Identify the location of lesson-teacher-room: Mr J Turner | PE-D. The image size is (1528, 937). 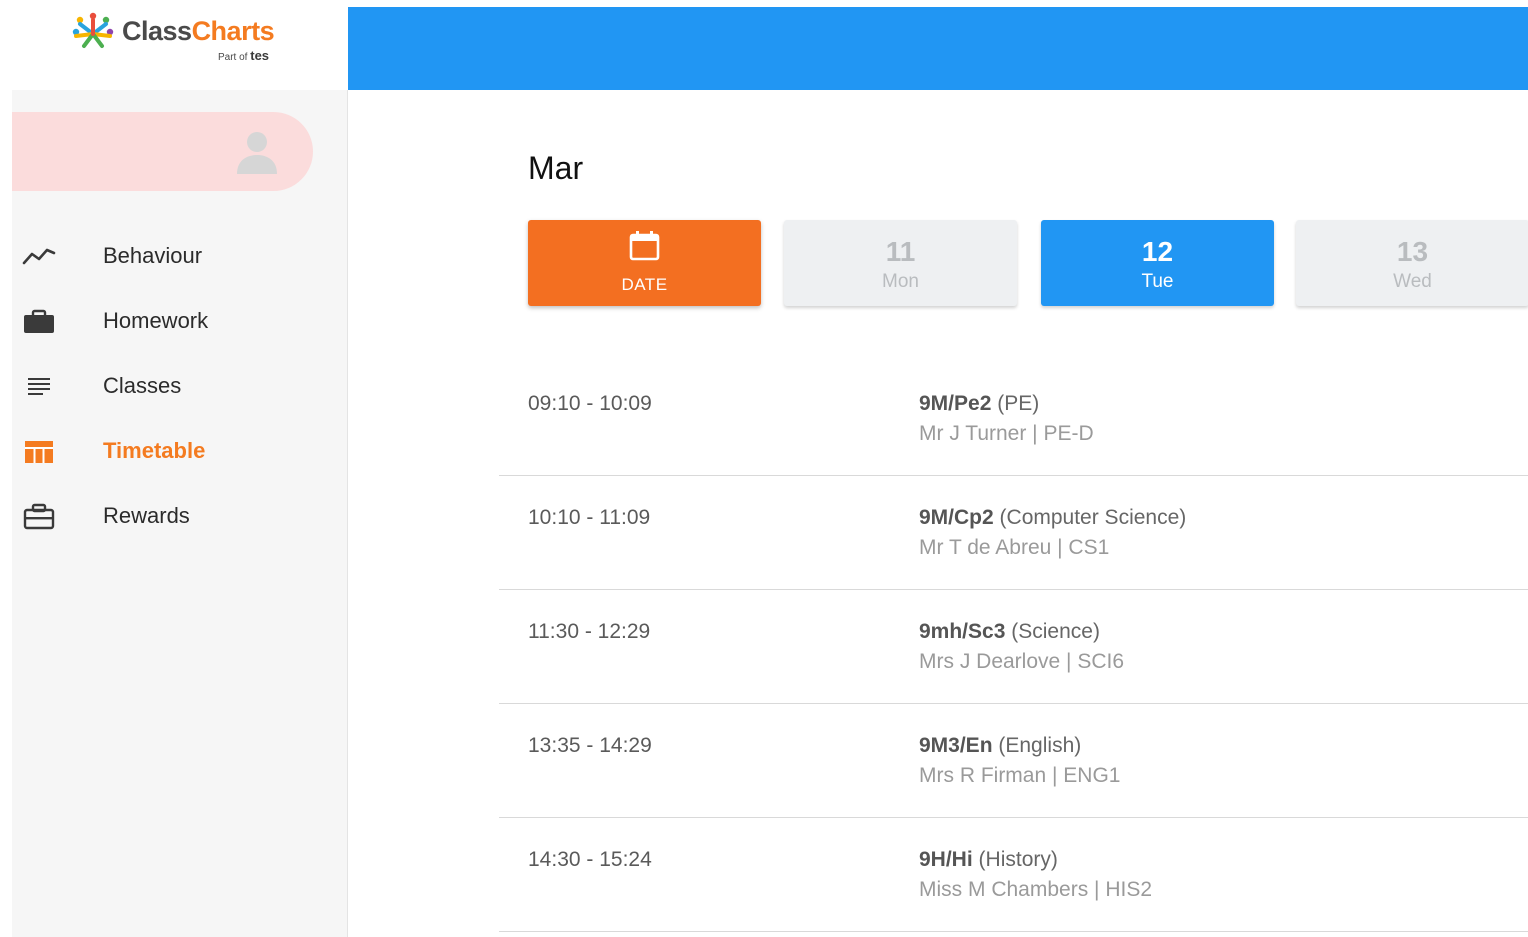
(1006, 433).